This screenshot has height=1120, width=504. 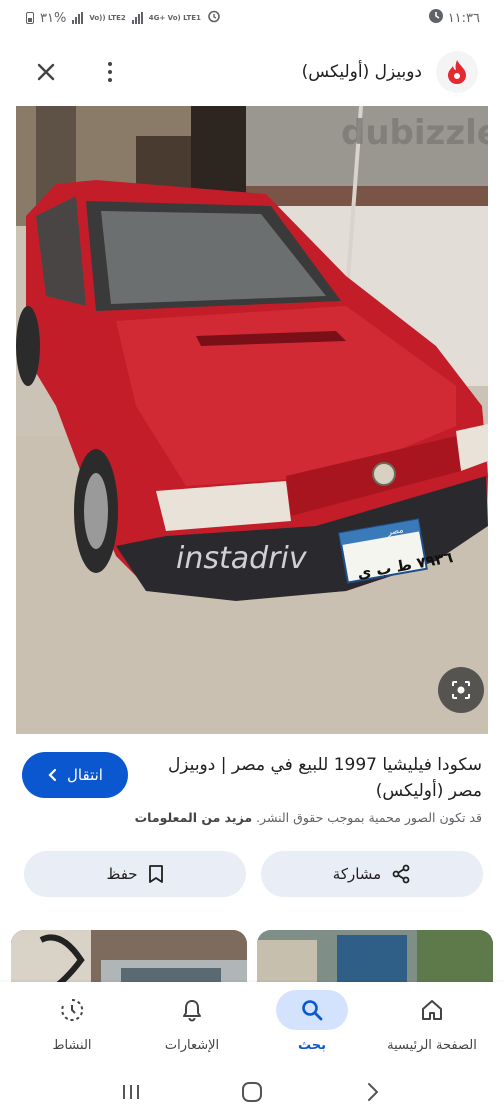 I want to click on nav-activity: النشاط, so click(x=72, y=1023).